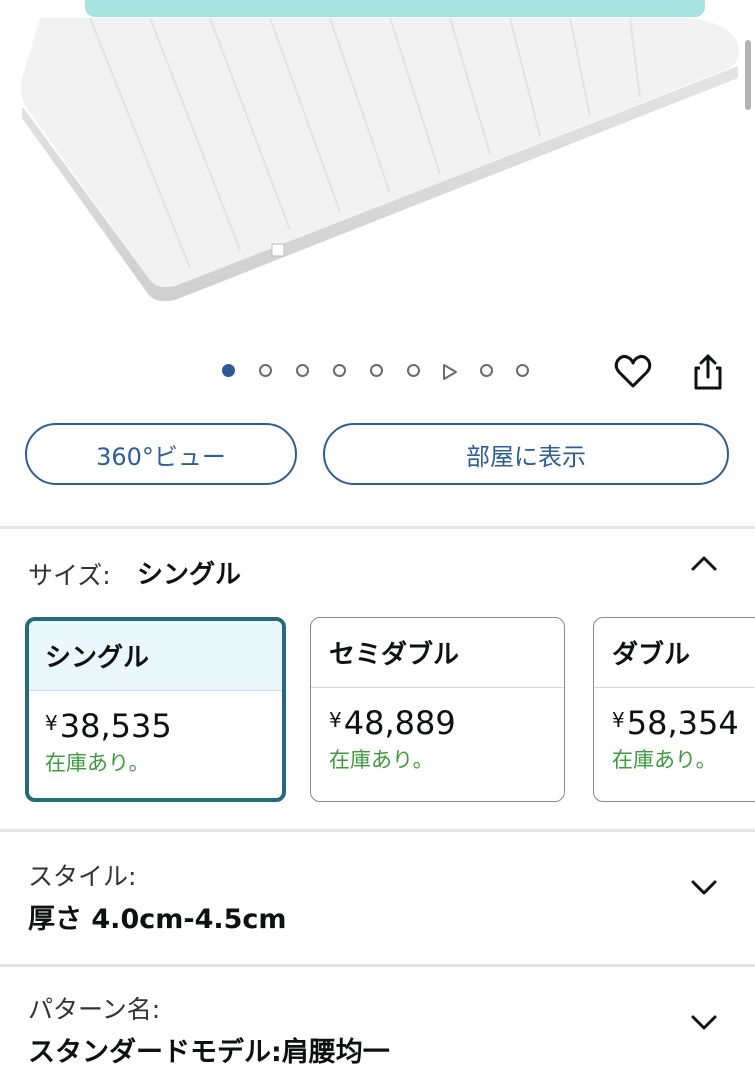 Image resolution: width=755 pixels, height=1080 pixels. I want to click on size-selected-value: シングル, so click(189, 575).